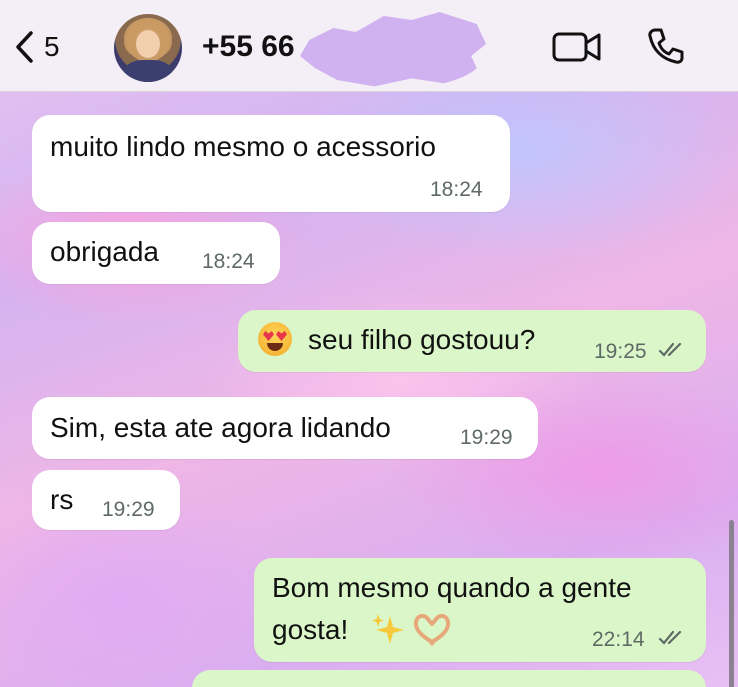  What do you see at coordinates (310, 629) in the screenshot?
I see `message-text-line-2: gosta!` at bounding box center [310, 629].